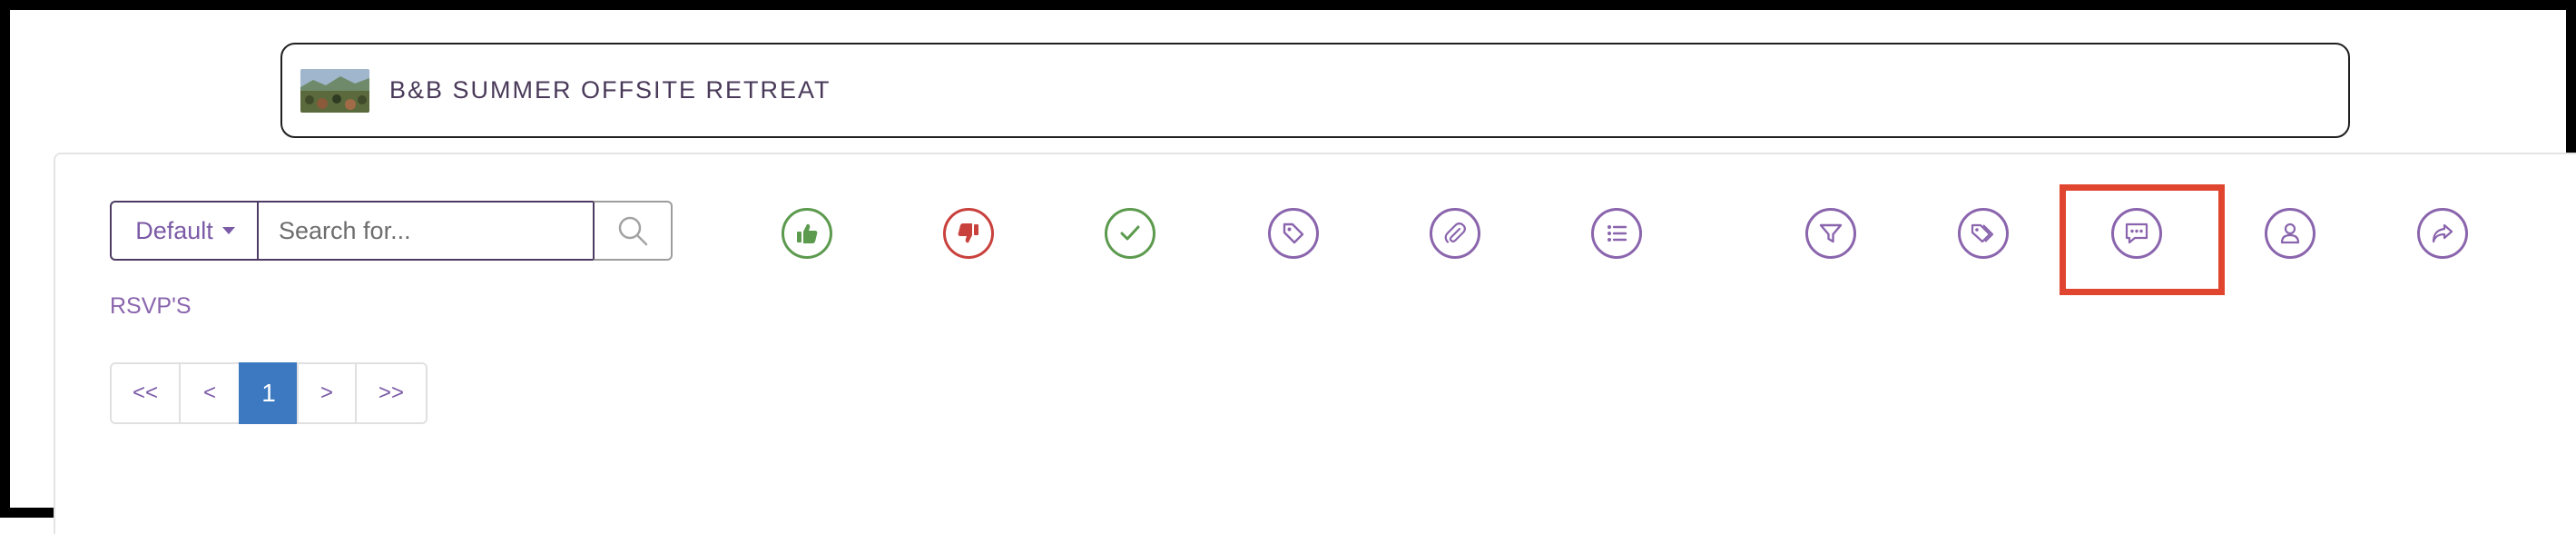 The height and width of the screenshot is (534, 2576). What do you see at coordinates (174, 230) in the screenshot?
I see `sort-dropdown-label: Default` at bounding box center [174, 230].